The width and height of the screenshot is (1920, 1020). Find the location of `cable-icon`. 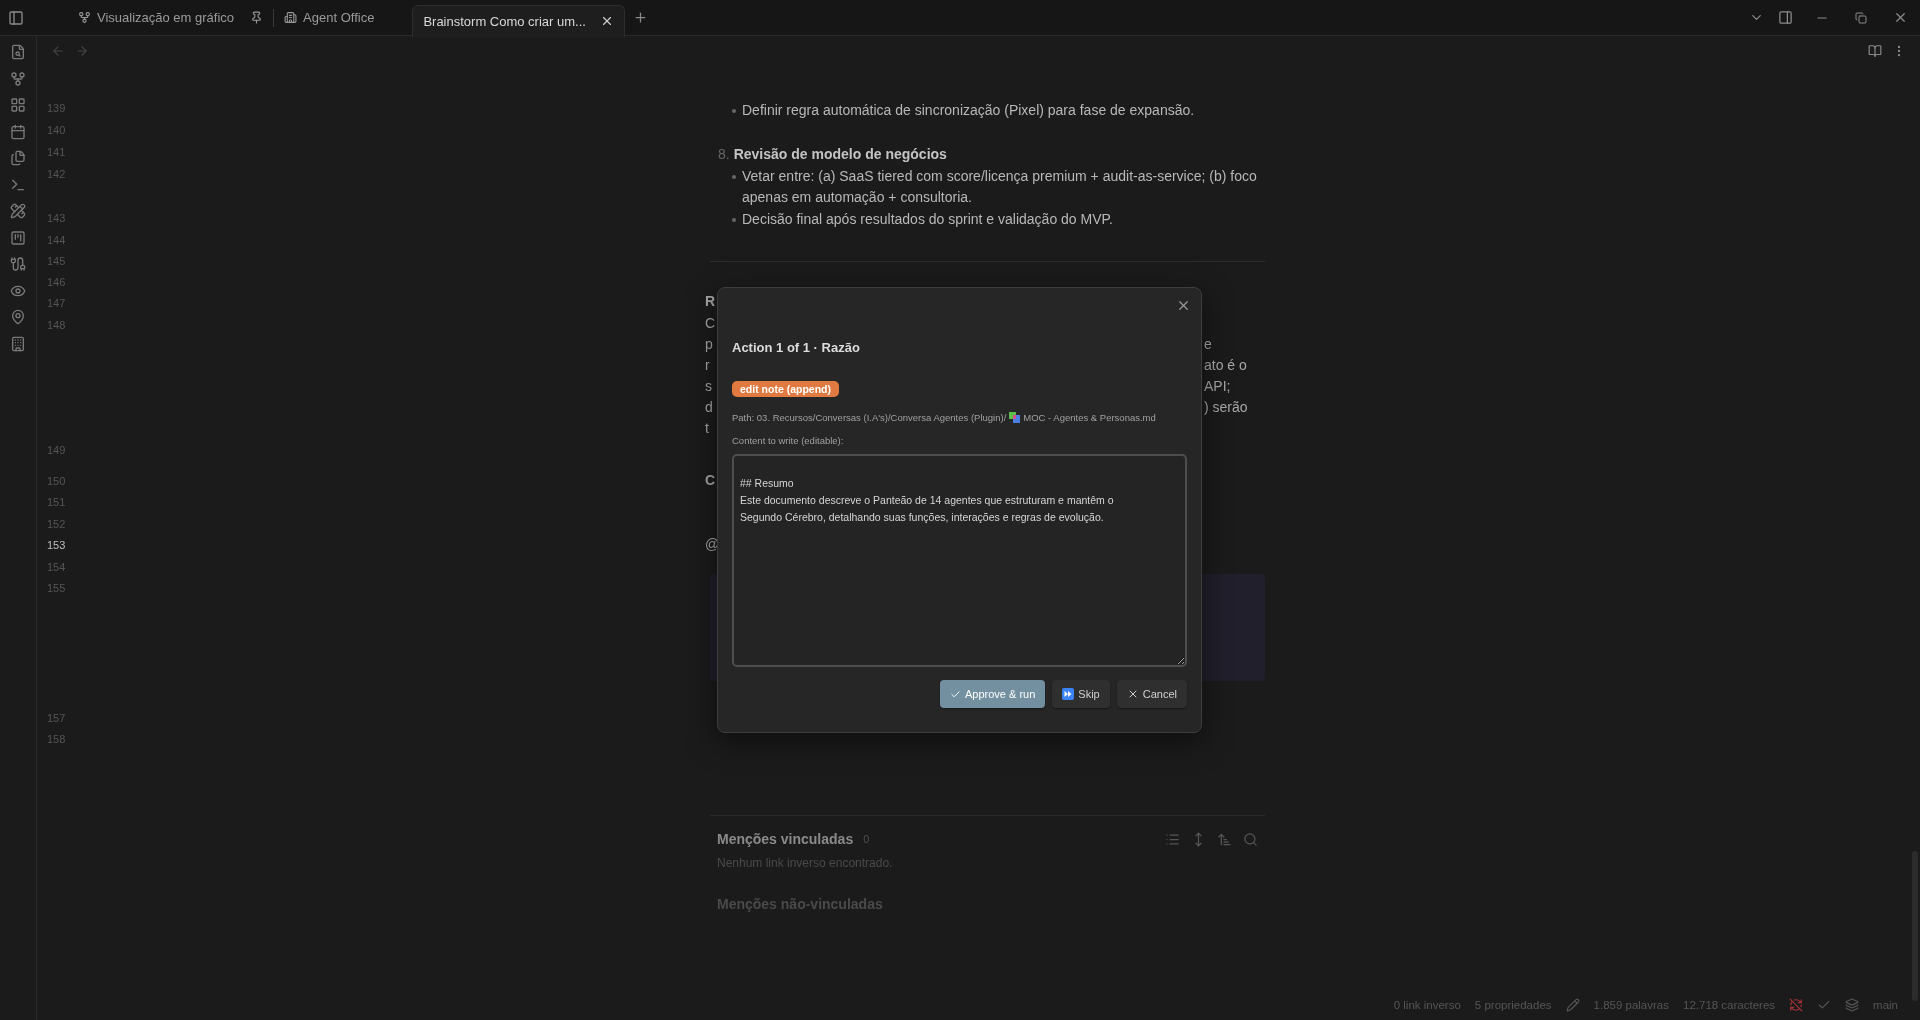

cable-icon is located at coordinates (18, 264).